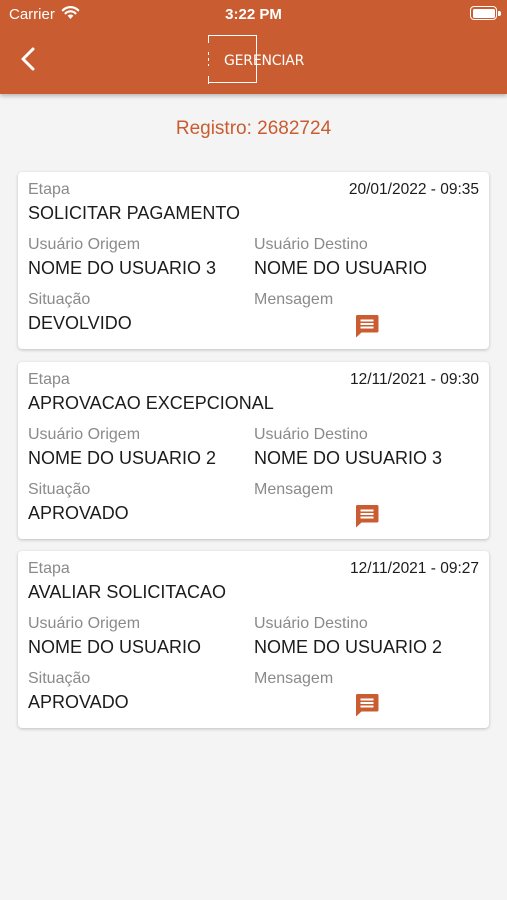 The width and height of the screenshot is (507, 900). I want to click on chevron-left-icon, so click(28, 59).